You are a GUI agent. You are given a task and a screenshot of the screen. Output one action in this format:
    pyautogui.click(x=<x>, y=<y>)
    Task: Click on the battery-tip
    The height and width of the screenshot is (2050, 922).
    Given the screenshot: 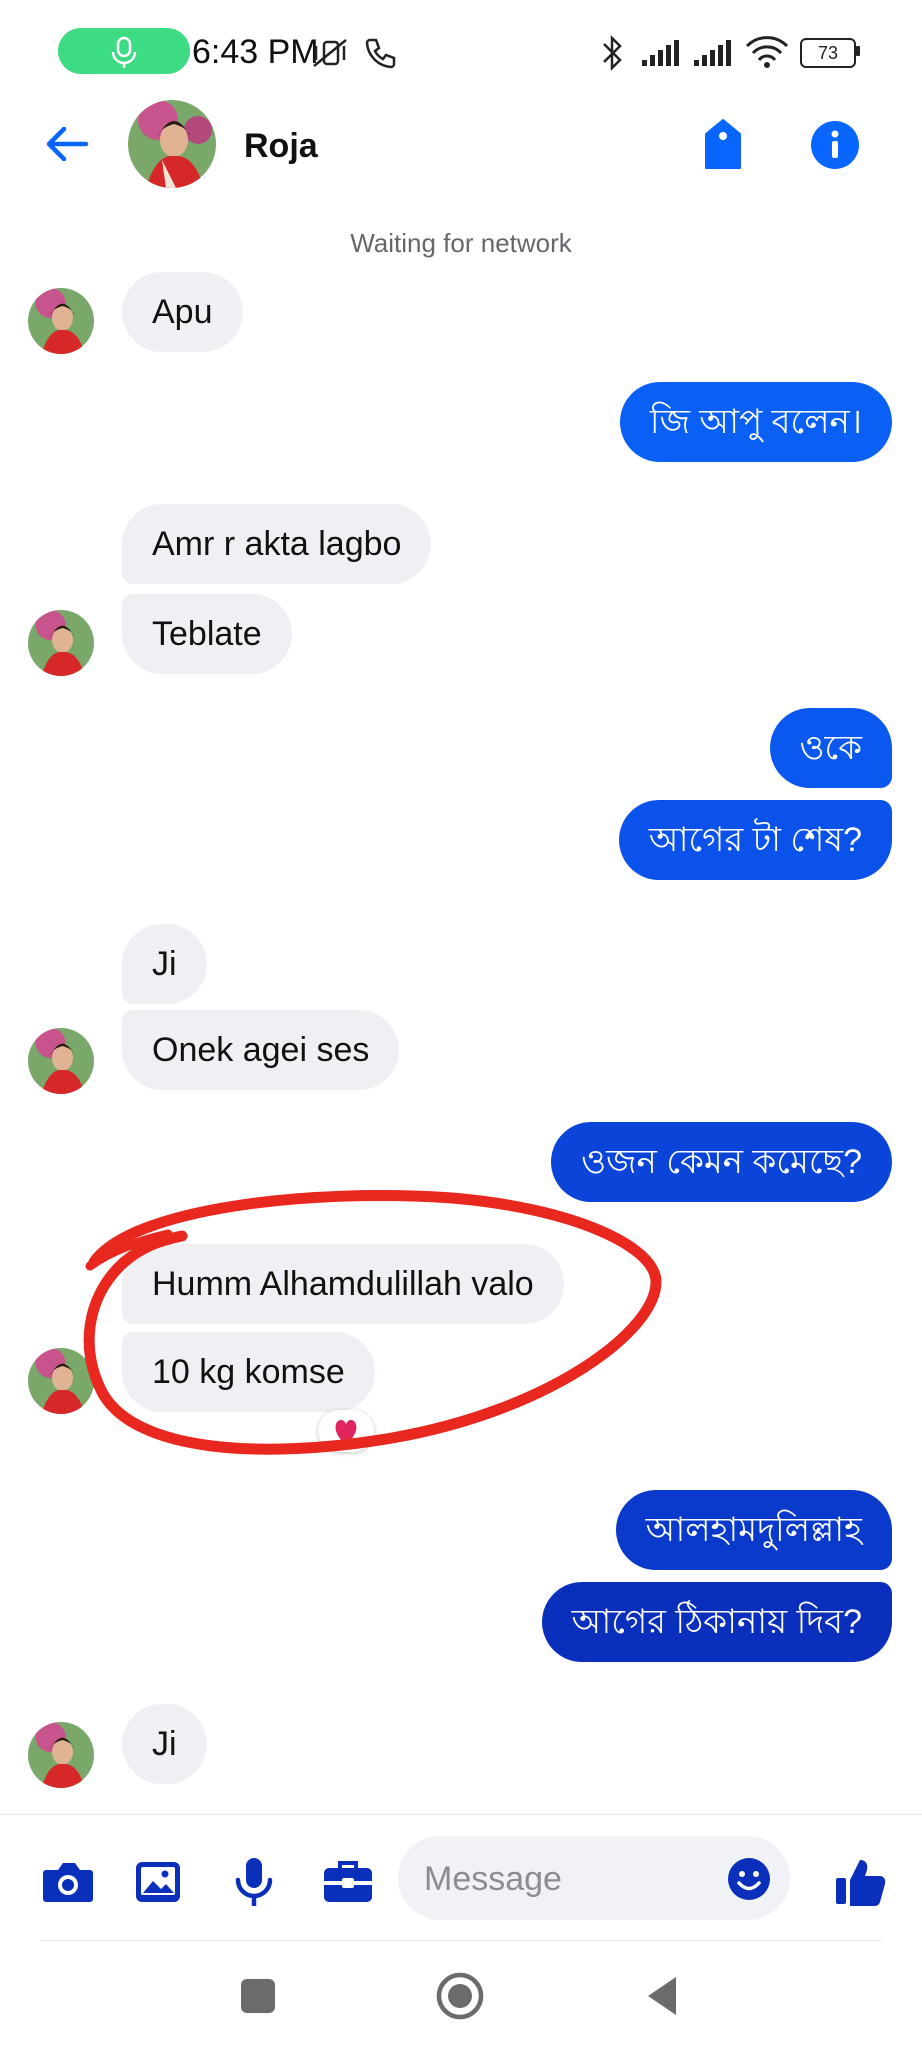 What is the action you would take?
    pyautogui.click(x=858, y=51)
    